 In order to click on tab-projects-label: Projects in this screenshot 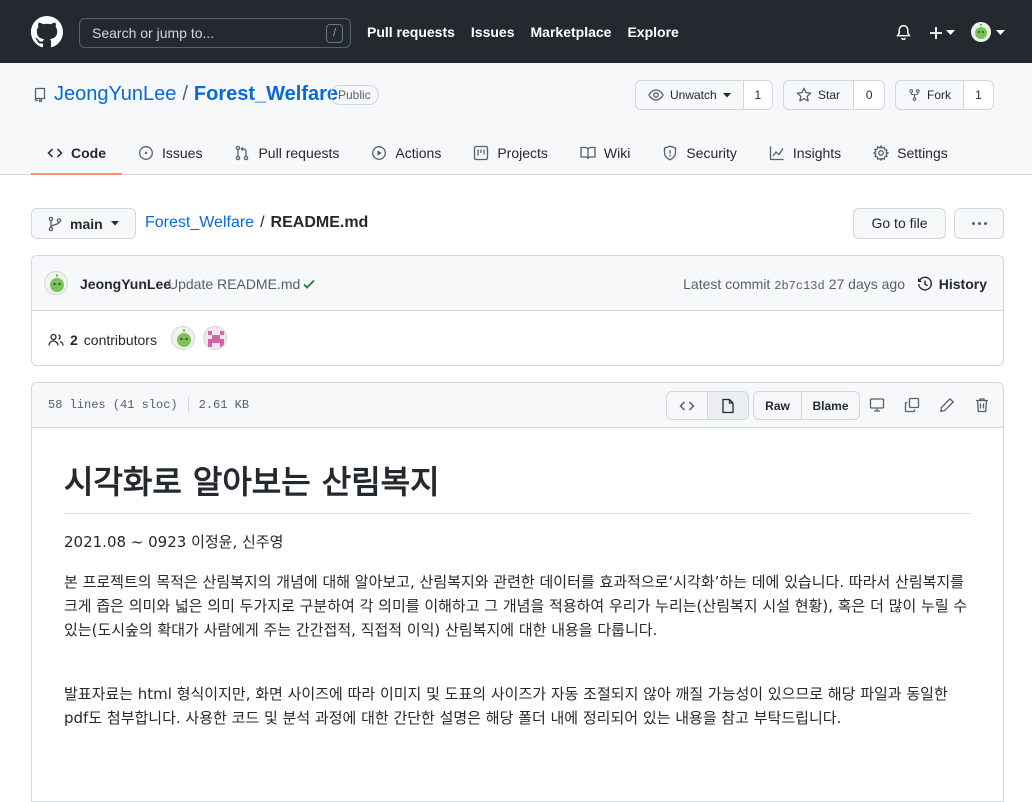, I will do `click(522, 153)`.